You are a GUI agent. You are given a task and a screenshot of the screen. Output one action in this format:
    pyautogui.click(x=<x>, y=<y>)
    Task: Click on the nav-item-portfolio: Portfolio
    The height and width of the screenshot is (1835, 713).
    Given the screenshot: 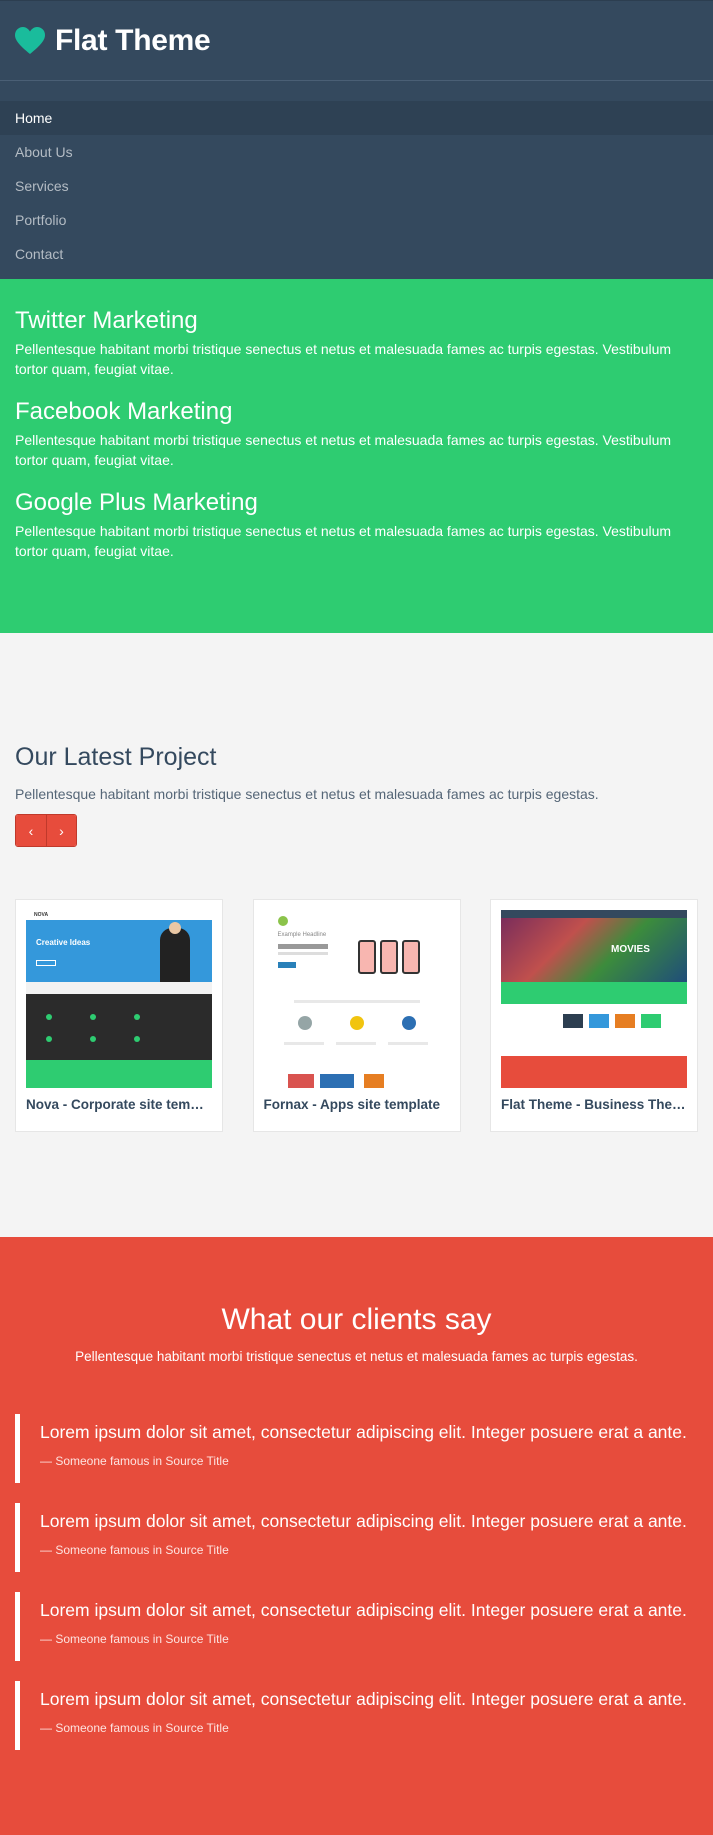 What is the action you would take?
    pyautogui.click(x=356, y=220)
    